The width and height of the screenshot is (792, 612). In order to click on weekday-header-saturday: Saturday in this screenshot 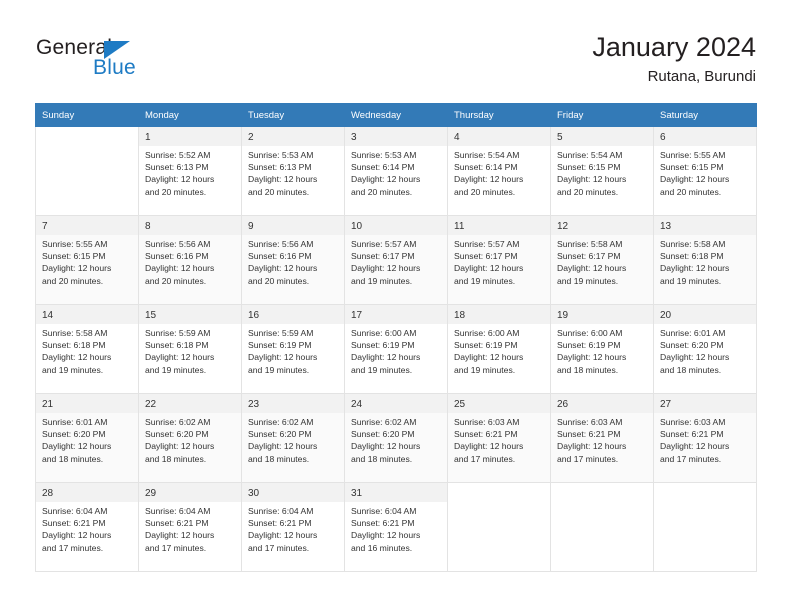, I will do `click(705, 115)`.